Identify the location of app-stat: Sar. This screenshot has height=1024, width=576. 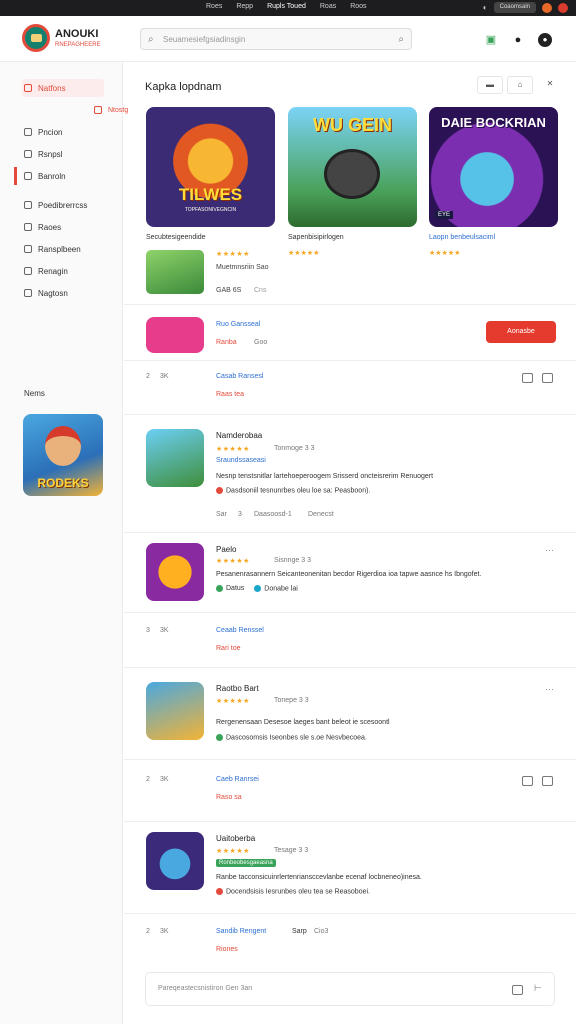
(221, 514).